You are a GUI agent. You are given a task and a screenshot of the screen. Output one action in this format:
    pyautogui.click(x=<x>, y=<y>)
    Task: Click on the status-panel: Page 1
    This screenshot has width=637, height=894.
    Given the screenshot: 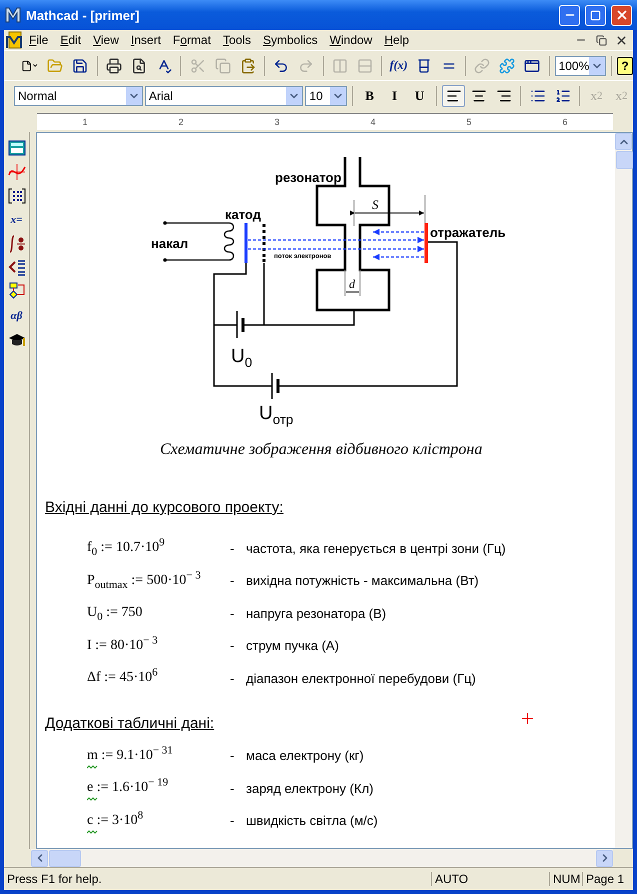 What is the action you would take?
    pyautogui.click(x=607, y=879)
    